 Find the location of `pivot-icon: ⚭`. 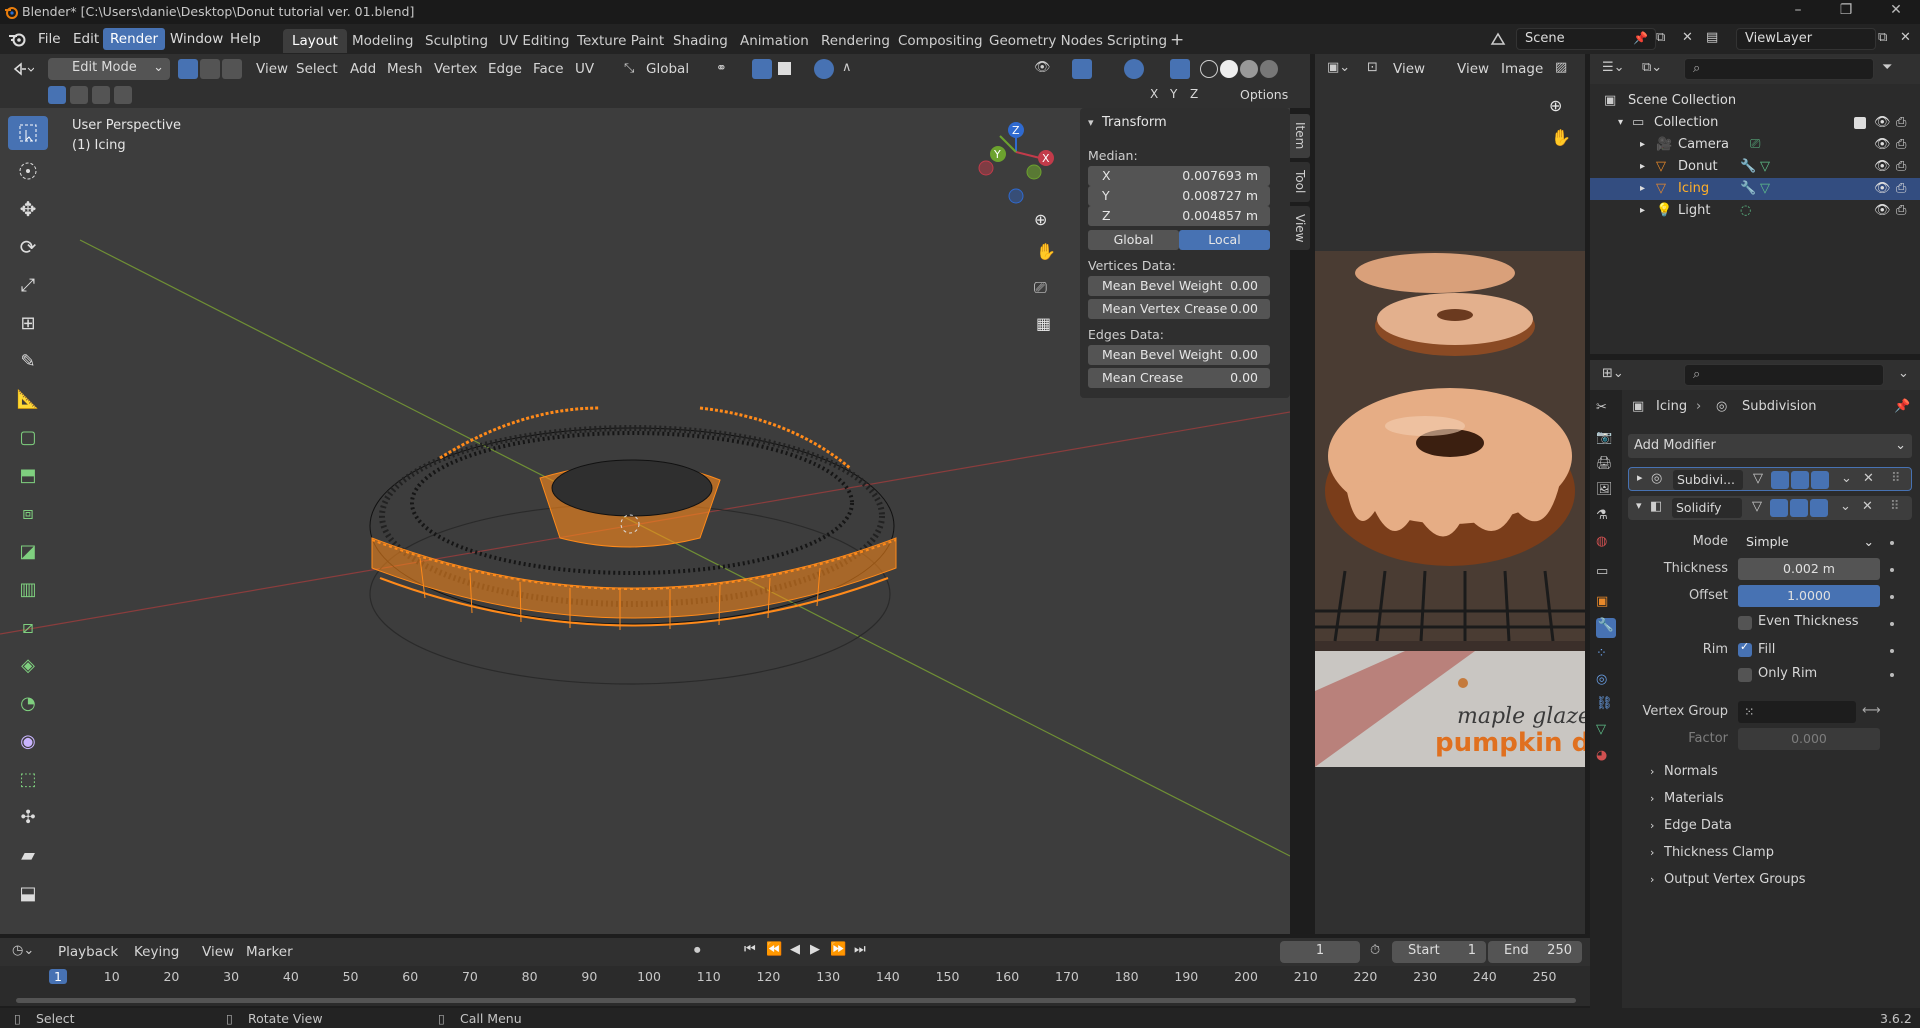

pivot-icon: ⚭ is located at coordinates (721, 68).